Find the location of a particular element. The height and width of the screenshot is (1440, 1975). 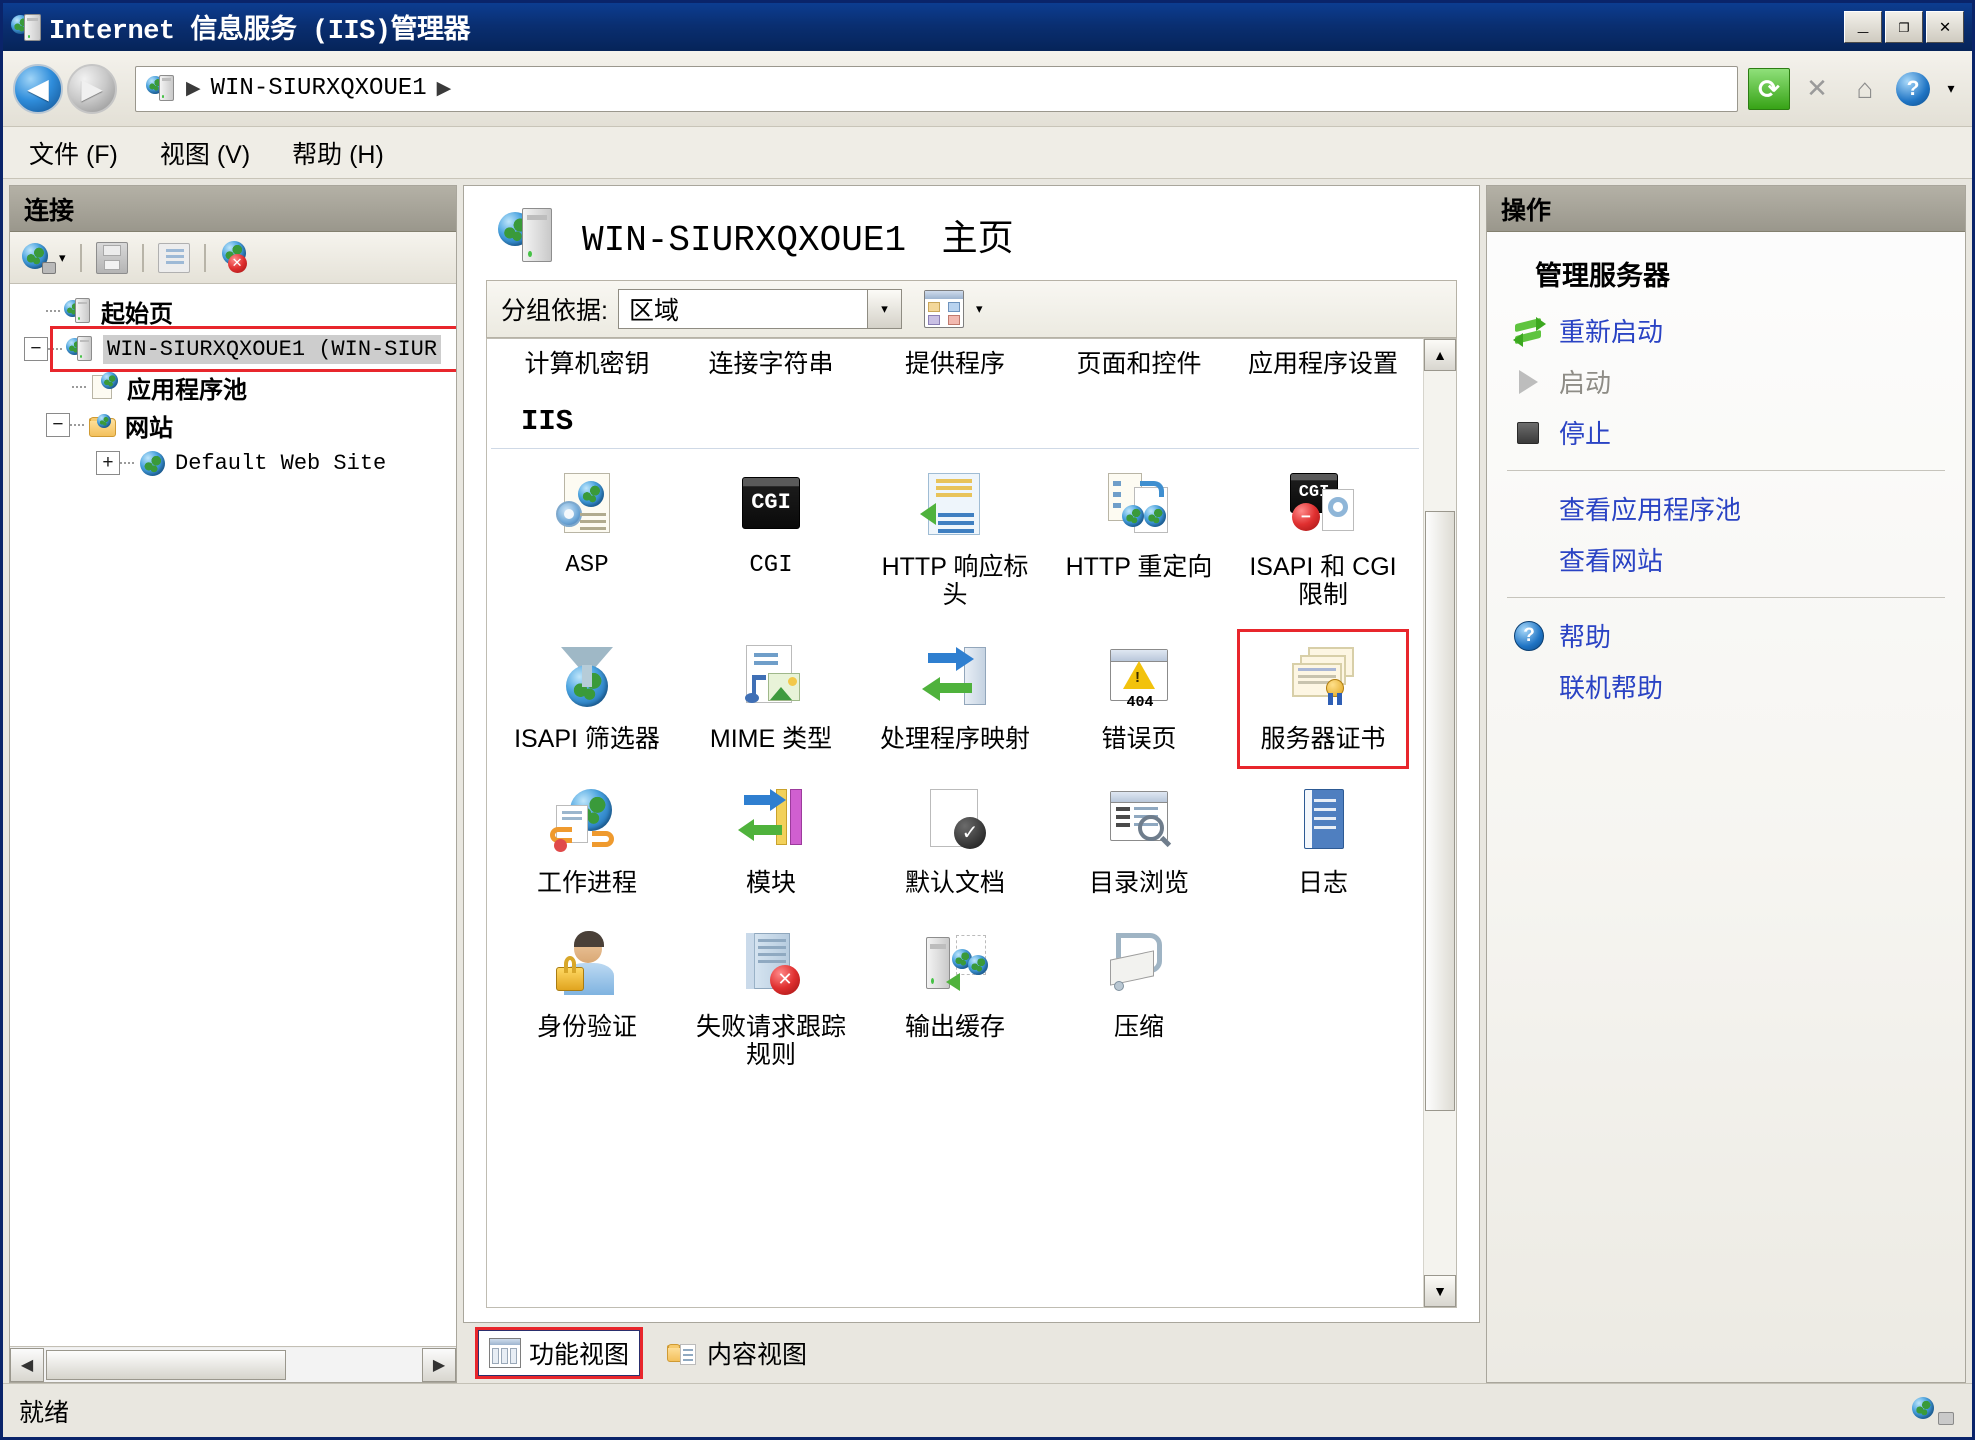

feature-label: 计算机密钥 is located at coordinates (587, 364).